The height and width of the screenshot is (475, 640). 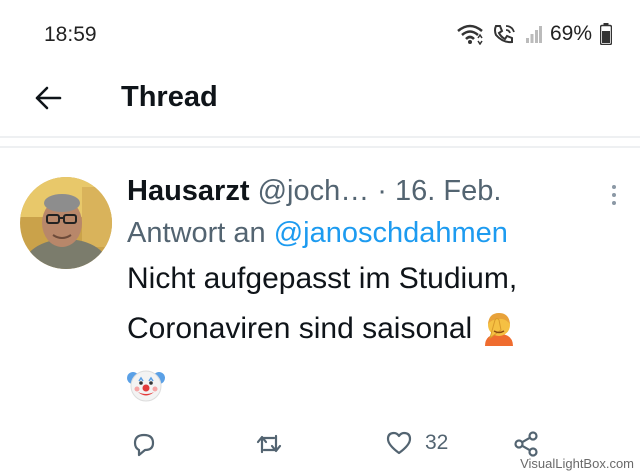 What do you see at coordinates (146, 393) in the screenshot?
I see `clown-emoji-icon` at bounding box center [146, 393].